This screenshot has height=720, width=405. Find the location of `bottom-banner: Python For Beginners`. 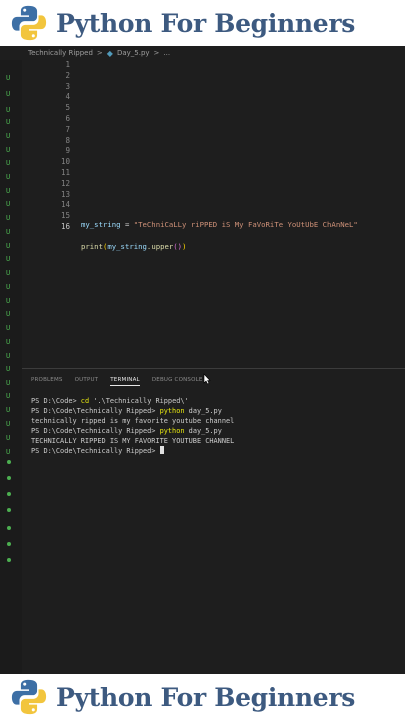

bottom-banner: Python For Beginners is located at coordinates (202, 697).